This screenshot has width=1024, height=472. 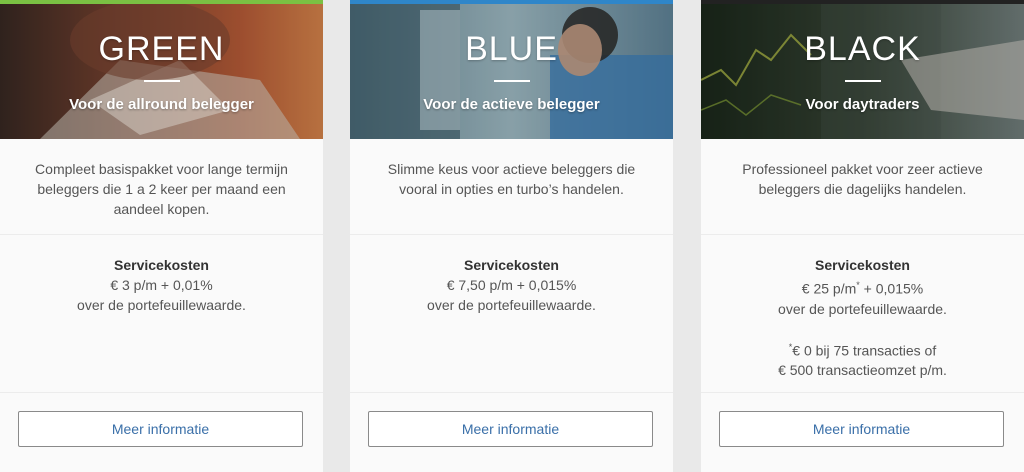 I want to click on footnote-text-1: € 0 bij 75 transacties of, so click(x=864, y=350).